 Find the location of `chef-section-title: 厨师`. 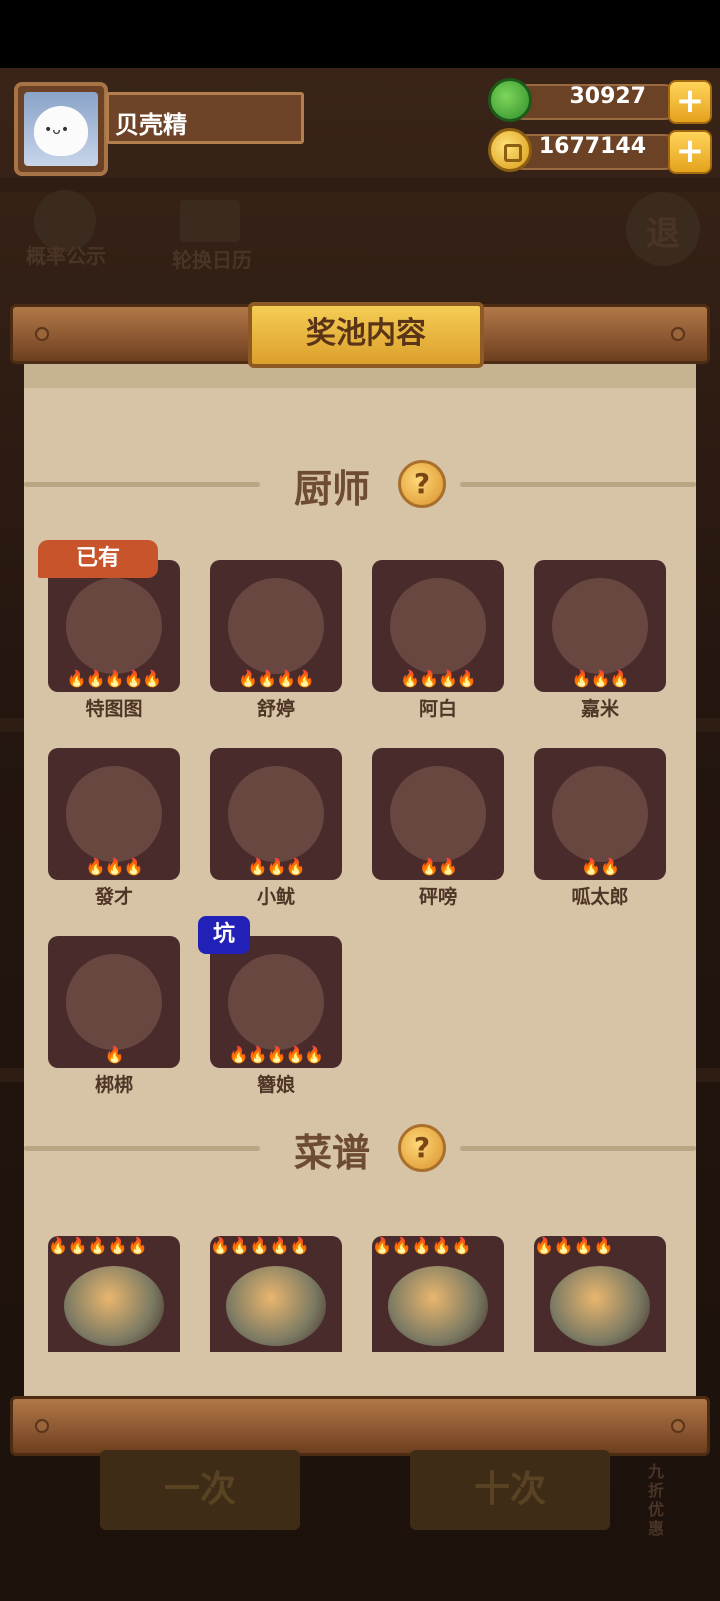

chef-section-title: 厨师 is located at coordinates (332, 489).